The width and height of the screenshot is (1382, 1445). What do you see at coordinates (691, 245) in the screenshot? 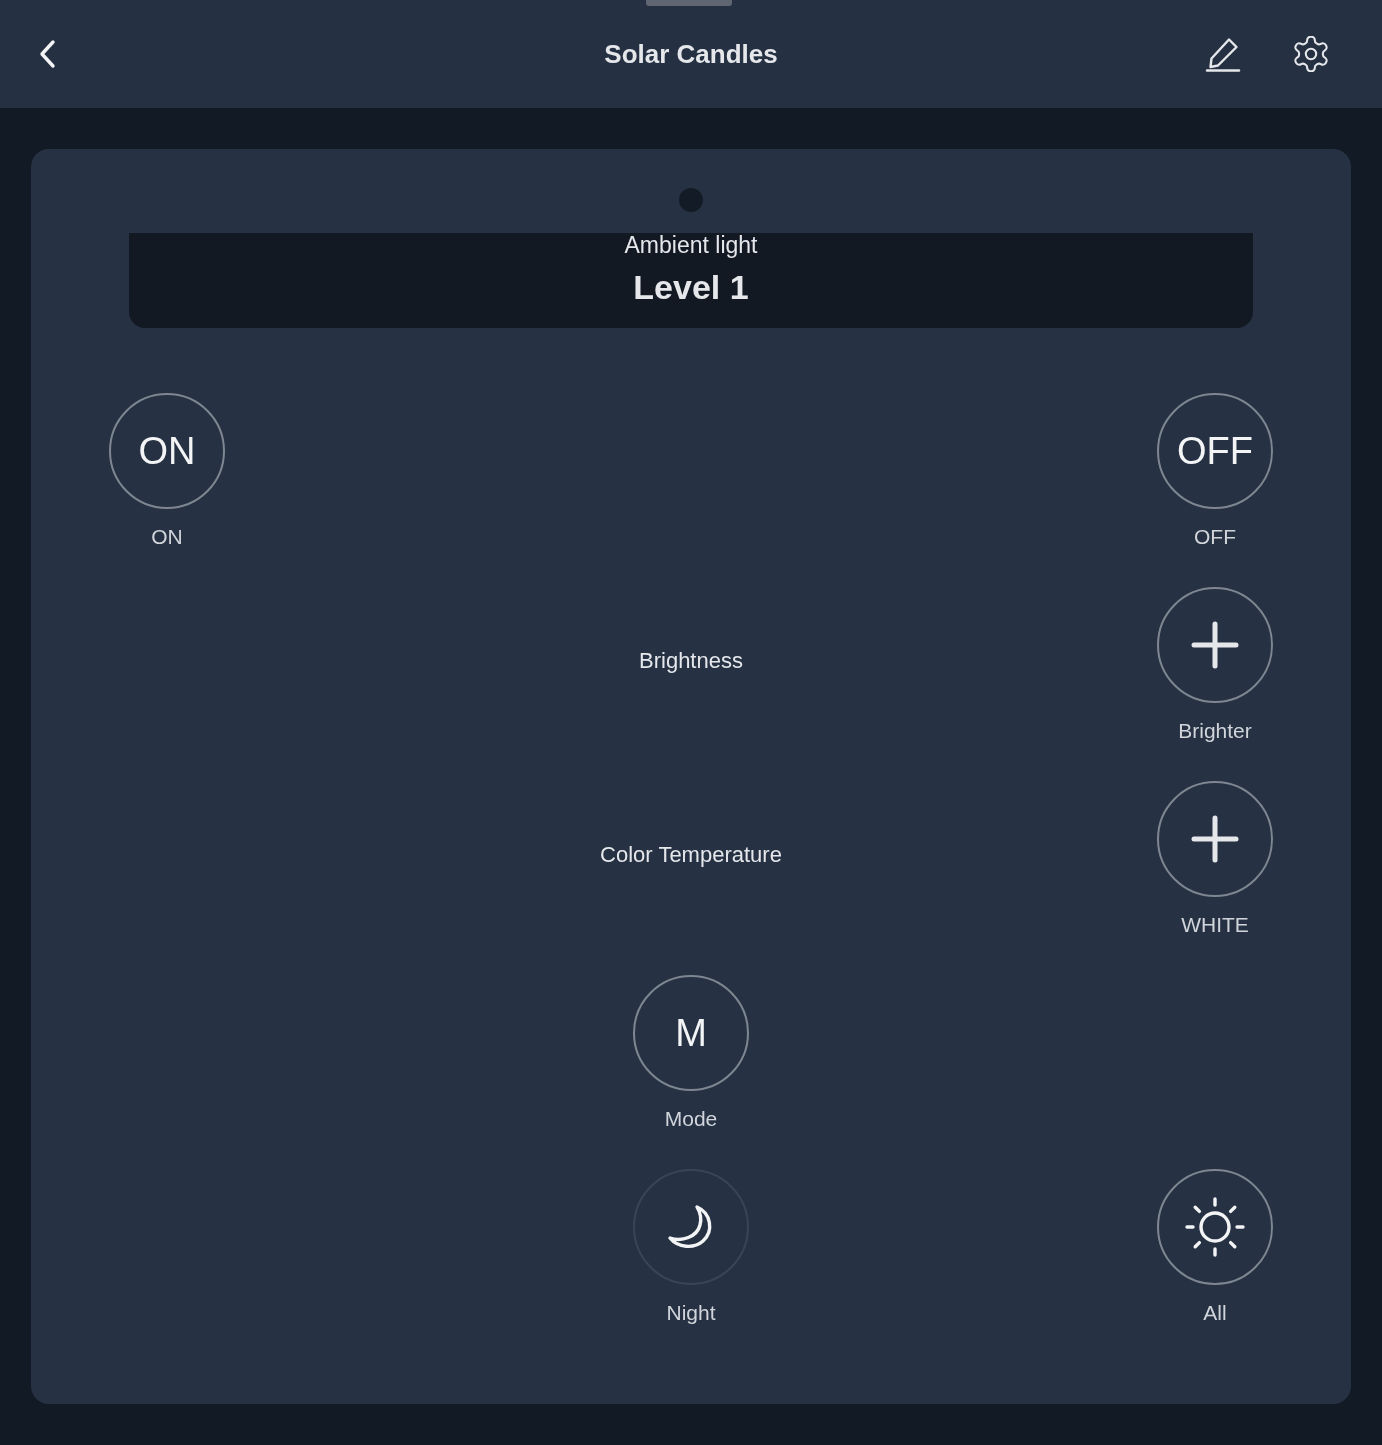
I see `status-caption: Ambient light` at bounding box center [691, 245].